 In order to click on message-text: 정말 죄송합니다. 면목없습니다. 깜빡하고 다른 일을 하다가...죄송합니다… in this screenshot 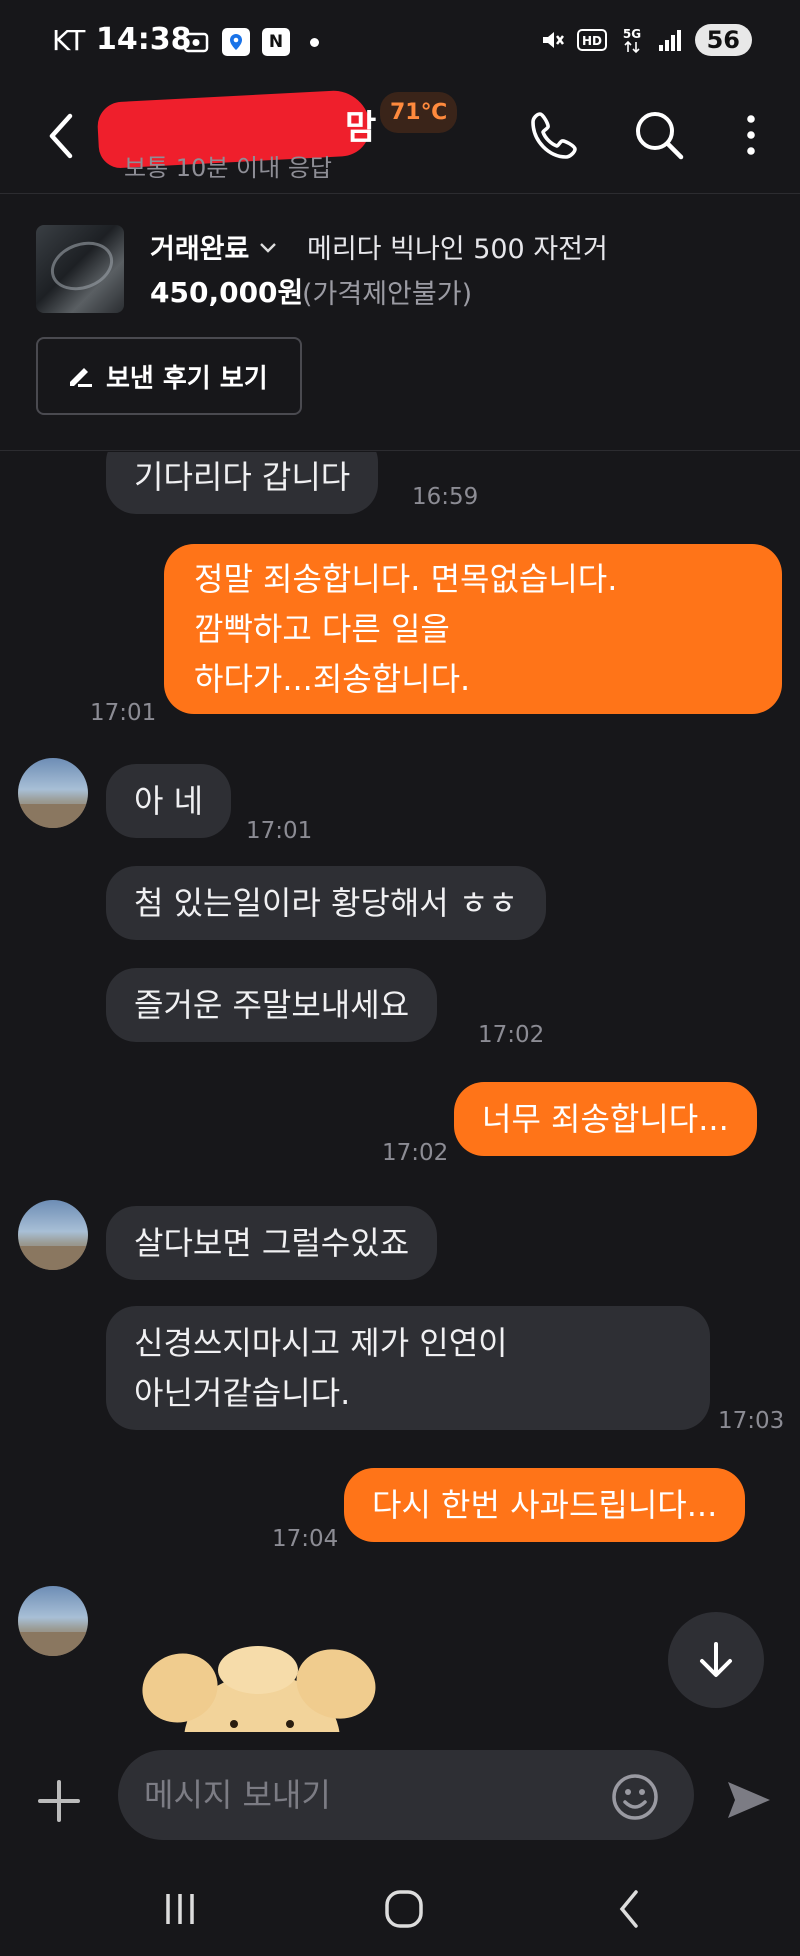, I will do `click(406, 629)`.